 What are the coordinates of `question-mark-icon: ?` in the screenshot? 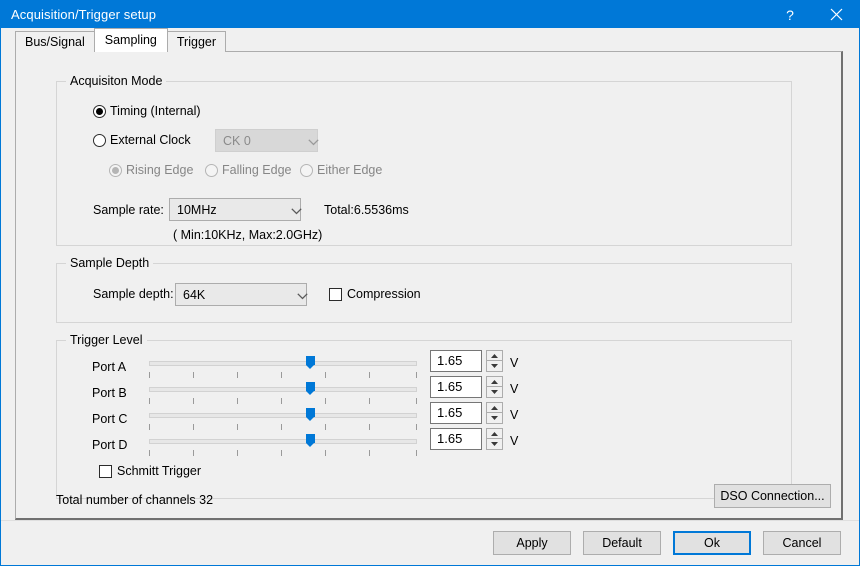 It's located at (790, 14).